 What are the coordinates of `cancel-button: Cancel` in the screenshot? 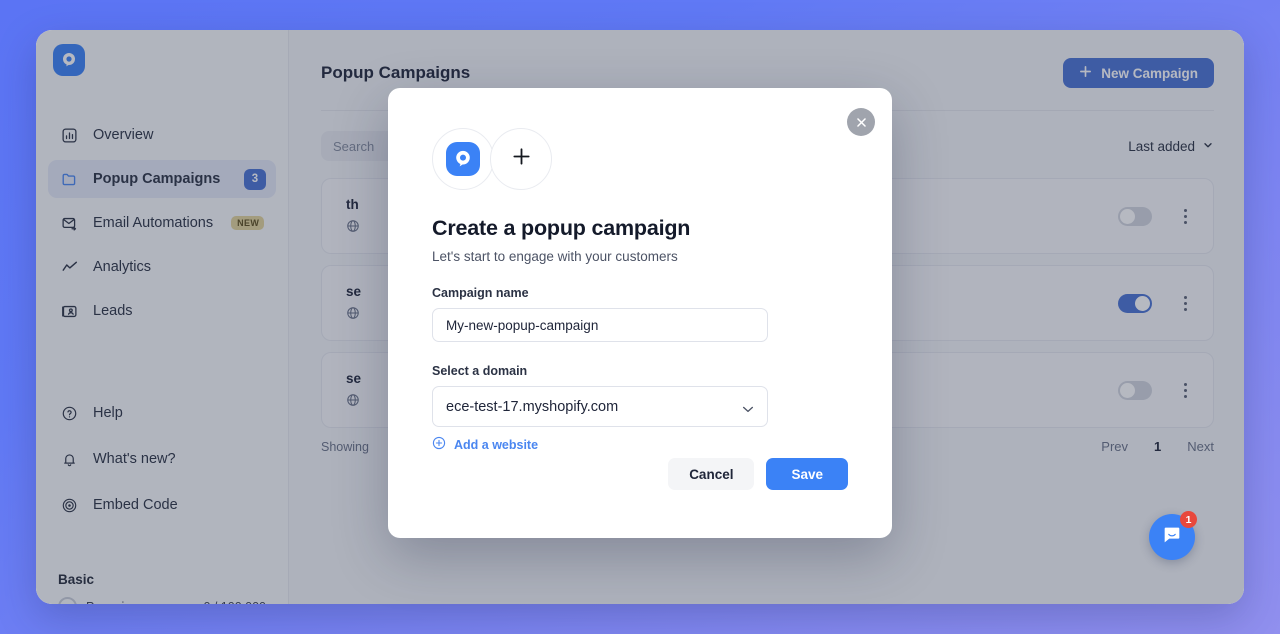 It's located at (711, 474).